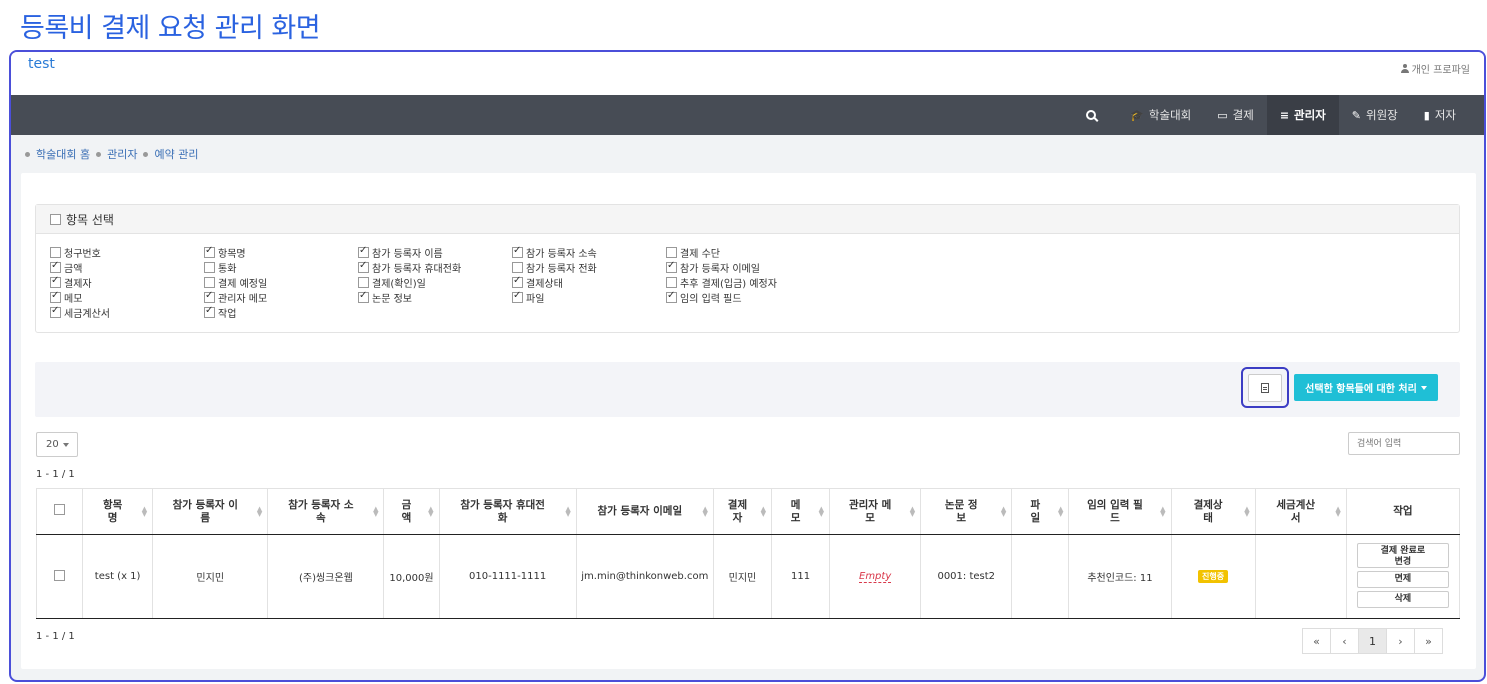 This screenshot has width=1487, height=684. Describe the element at coordinates (435, 267) in the screenshot. I see `column-option: 참가 등록자 휴대전화` at that location.